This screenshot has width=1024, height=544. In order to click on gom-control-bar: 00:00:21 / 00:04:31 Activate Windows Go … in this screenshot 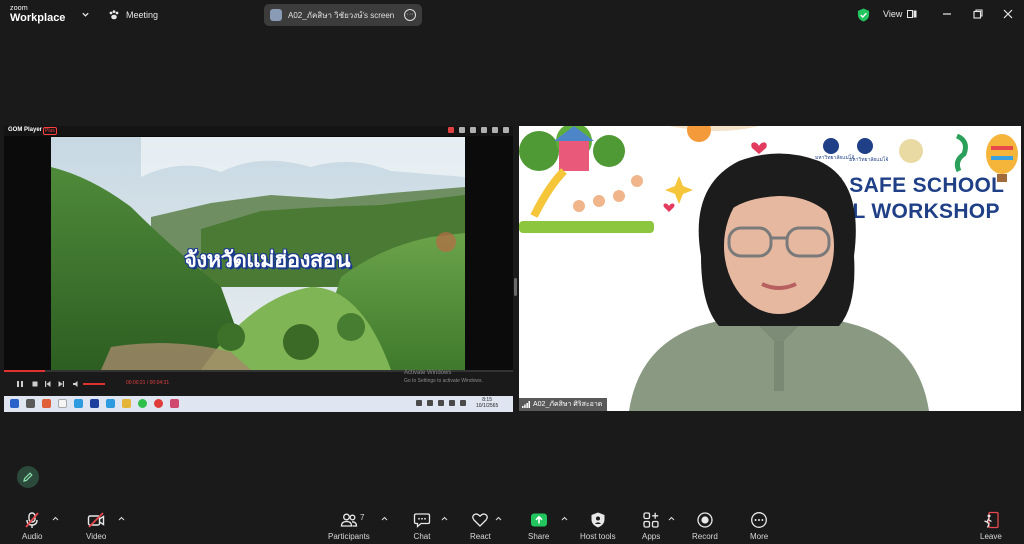, I will do `click(258, 383)`.